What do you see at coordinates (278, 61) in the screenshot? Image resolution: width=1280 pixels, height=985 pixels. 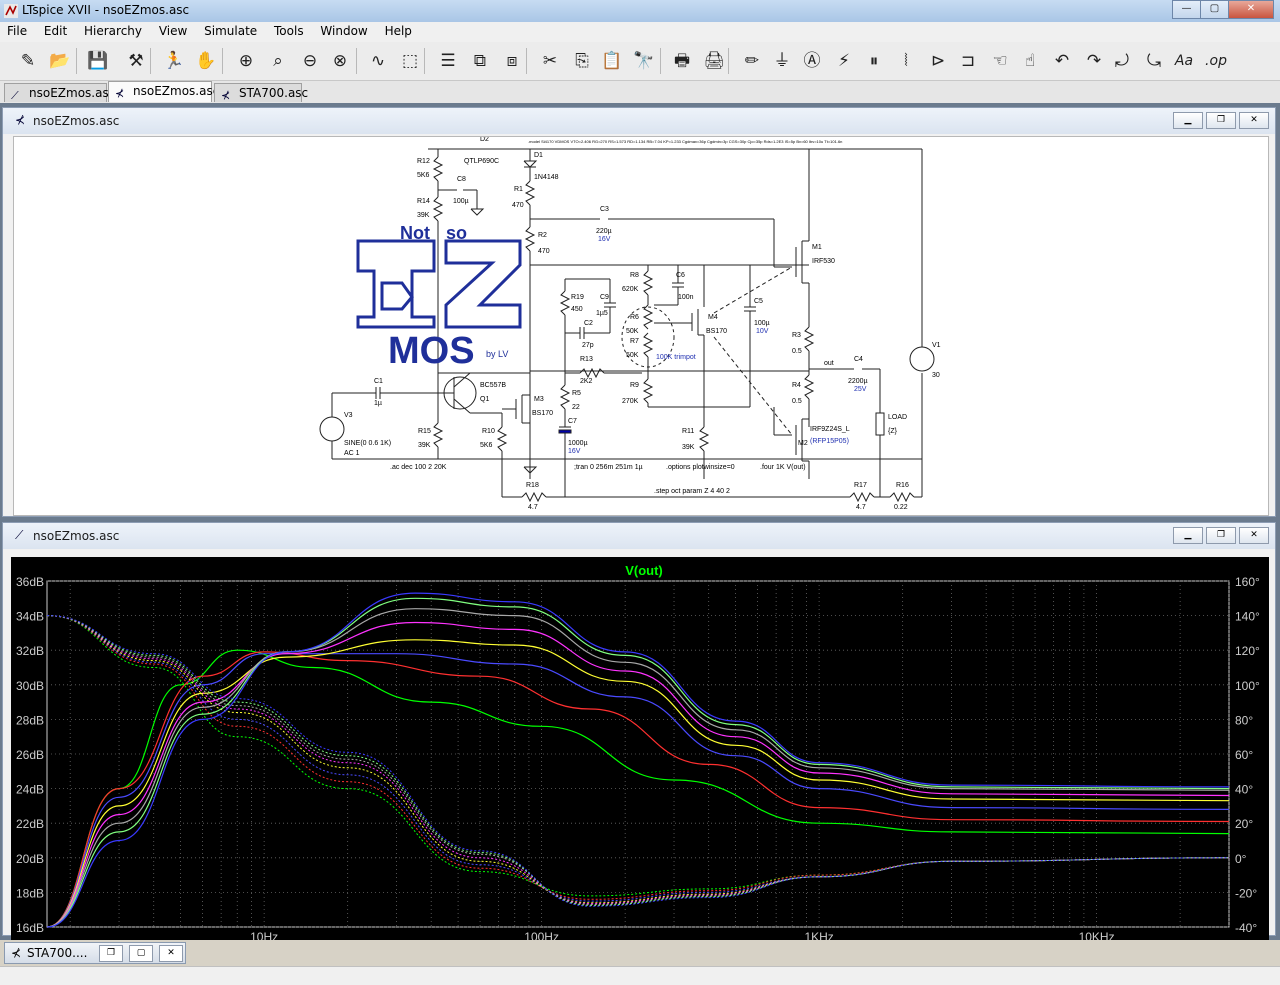 I see `pan-icon: ⌕` at bounding box center [278, 61].